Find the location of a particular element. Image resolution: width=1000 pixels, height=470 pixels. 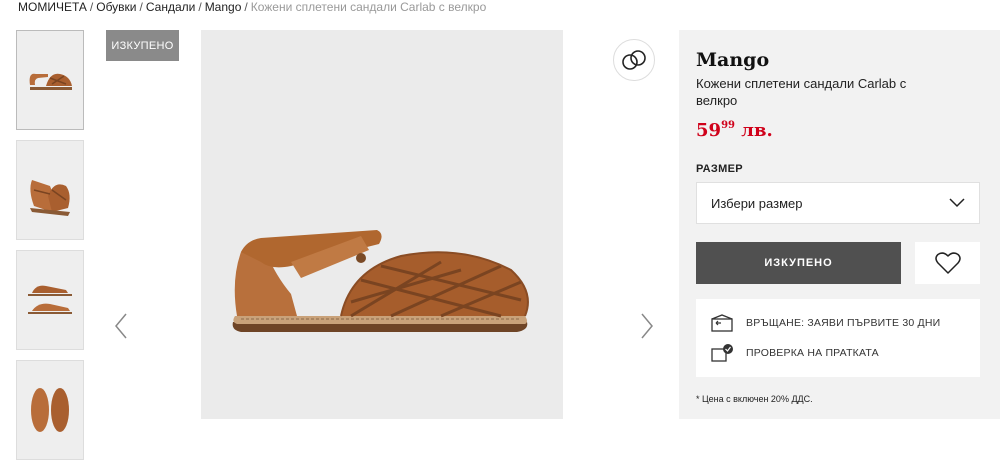

vat-note: * Цена с включен 20% ДДС. is located at coordinates (754, 399).